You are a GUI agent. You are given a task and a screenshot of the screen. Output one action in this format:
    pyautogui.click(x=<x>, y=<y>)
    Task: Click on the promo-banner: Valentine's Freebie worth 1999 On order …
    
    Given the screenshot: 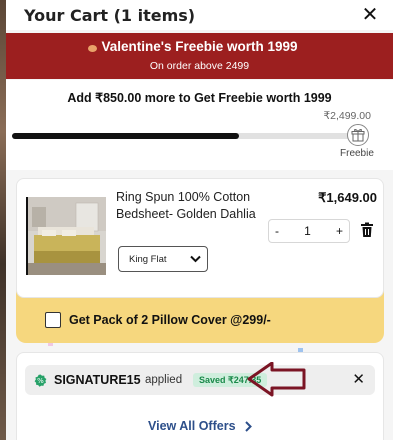 What is the action you would take?
    pyautogui.click(x=199, y=56)
    